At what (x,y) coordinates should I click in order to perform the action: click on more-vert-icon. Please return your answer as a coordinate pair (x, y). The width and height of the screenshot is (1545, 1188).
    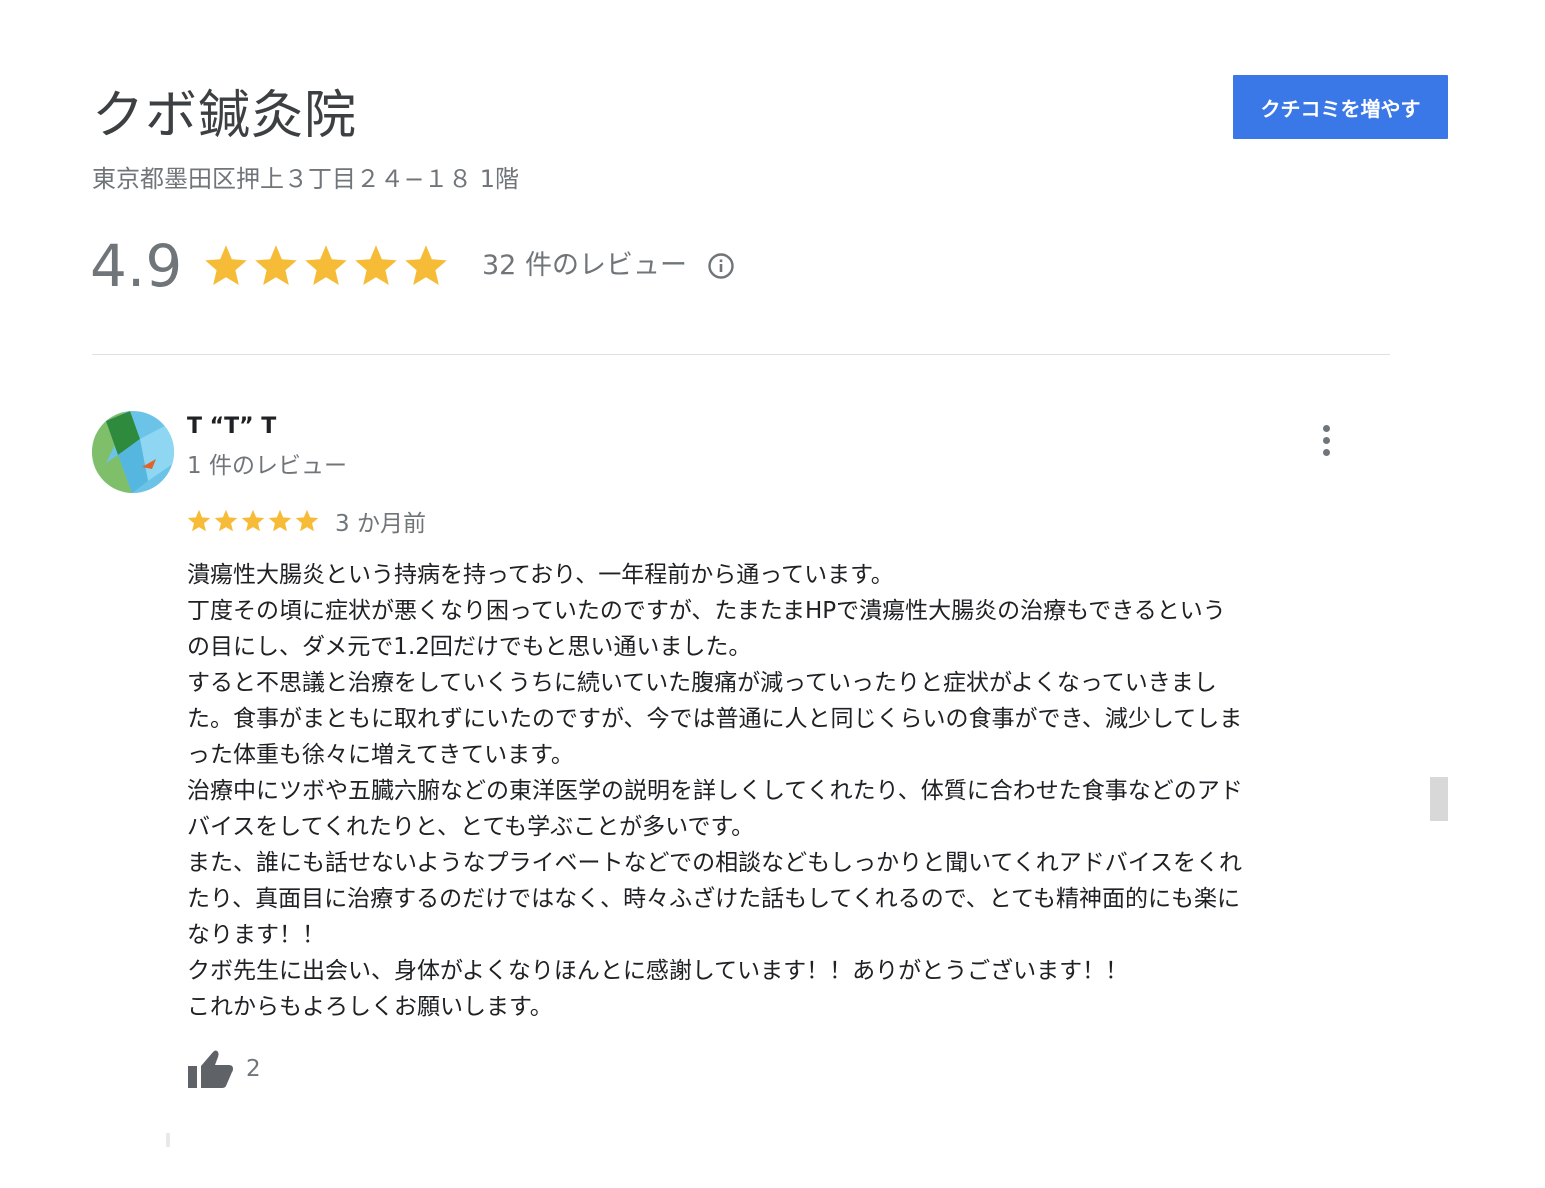
    Looking at the image, I should click on (1326, 428).